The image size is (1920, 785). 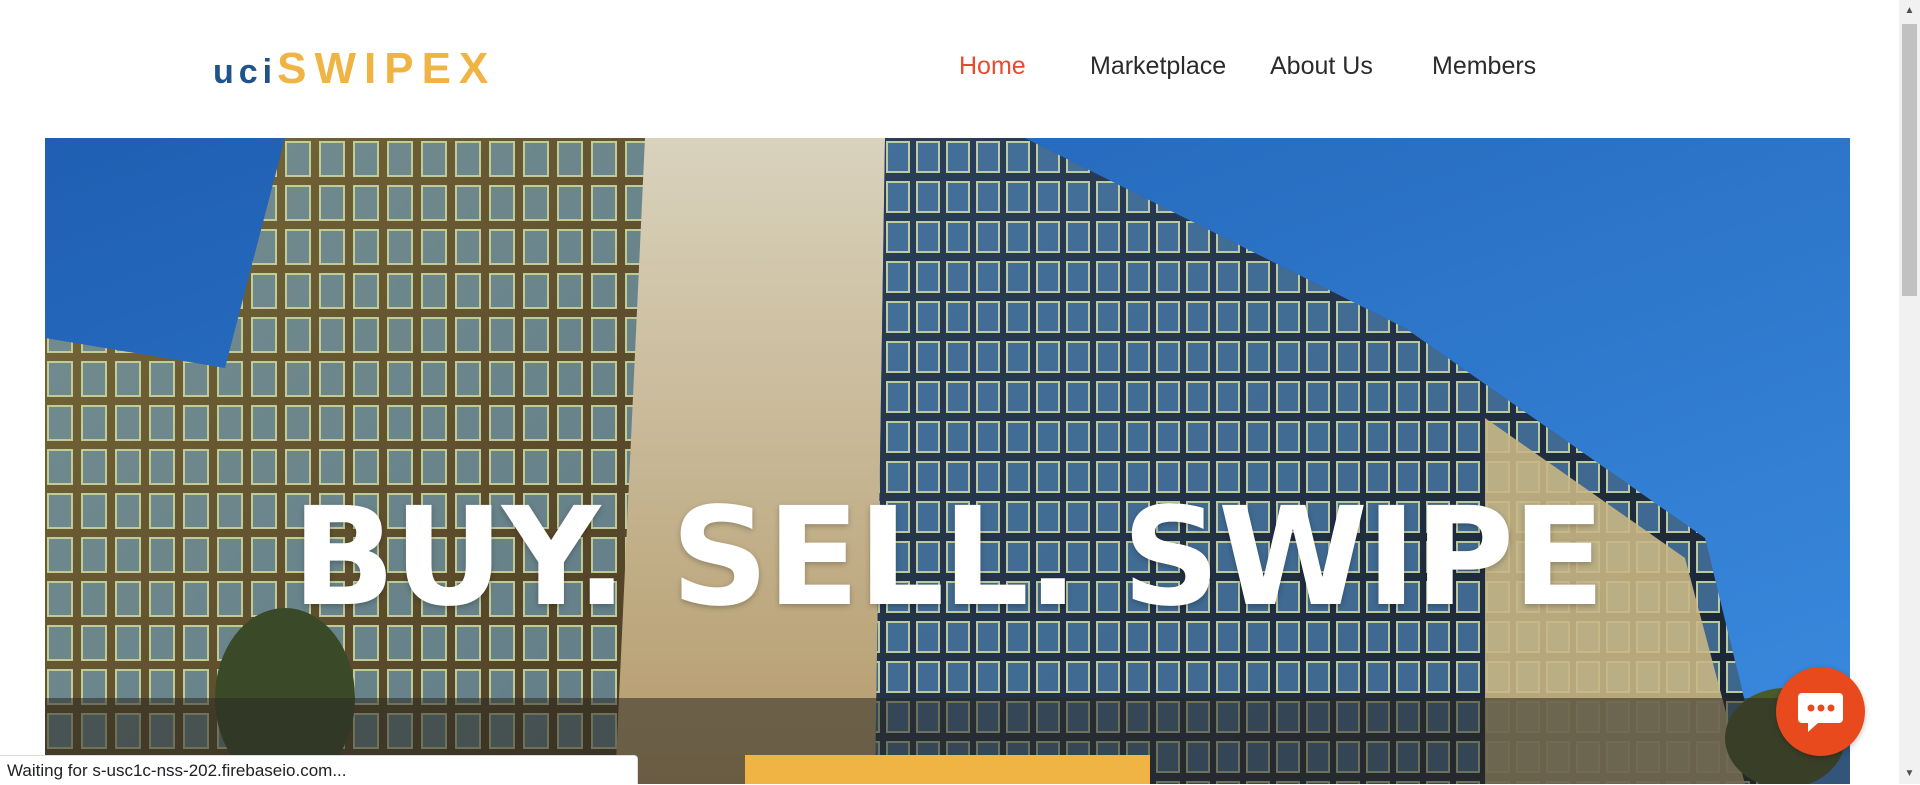 I want to click on scrollbar-thumb, so click(x=1909, y=160).